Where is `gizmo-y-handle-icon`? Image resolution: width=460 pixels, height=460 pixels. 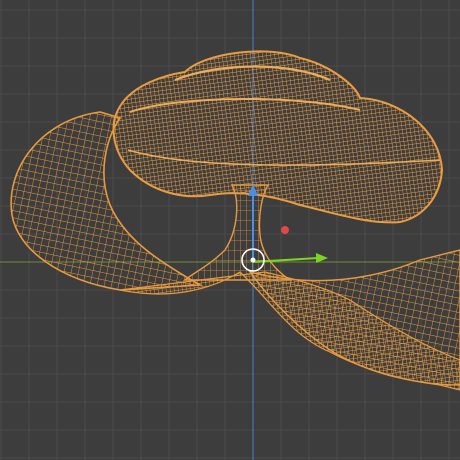
gizmo-y-handle-icon is located at coordinates (285, 230).